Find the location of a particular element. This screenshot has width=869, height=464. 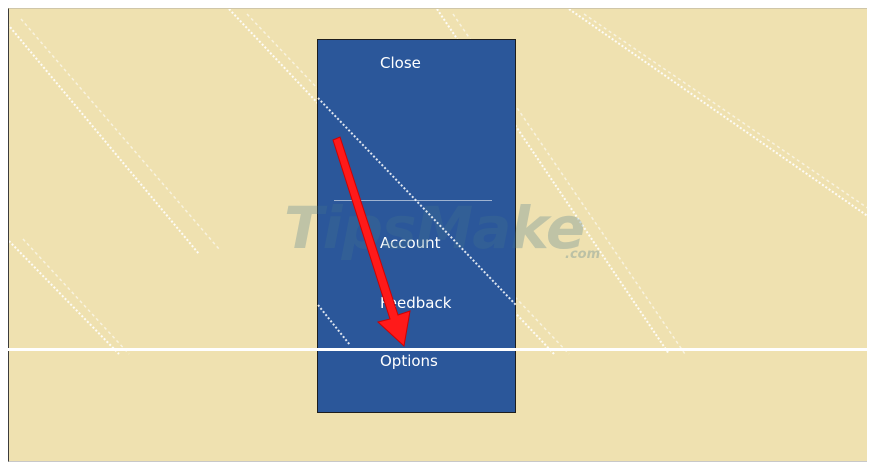

menu-item-feedback: Feedback is located at coordinates (415, 303).